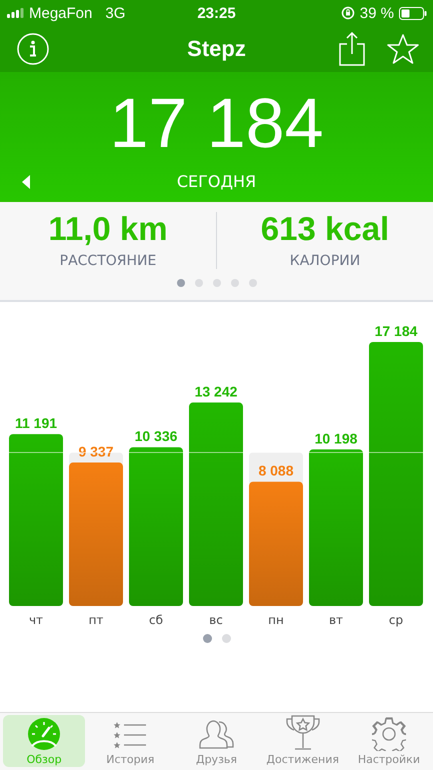 This screenshot has width=433, height=770. Describe the element at coordinates (156, 436) in the screenshot. I see `bar-value: 10 336` at that location.